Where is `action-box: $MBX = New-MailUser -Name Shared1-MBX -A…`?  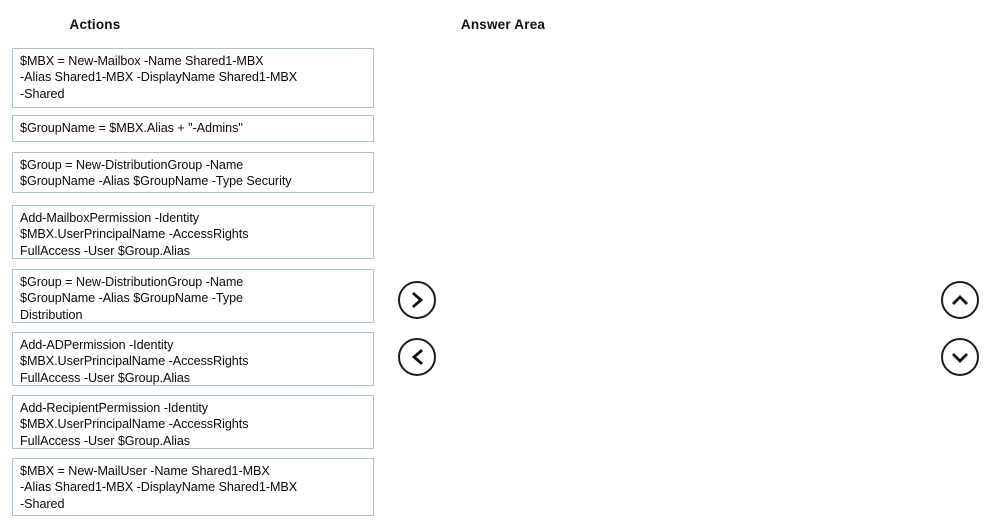 action-box: $MBX = New-MailUser -Name Shared1-MBX -A… is located at coordinates (193, 487).